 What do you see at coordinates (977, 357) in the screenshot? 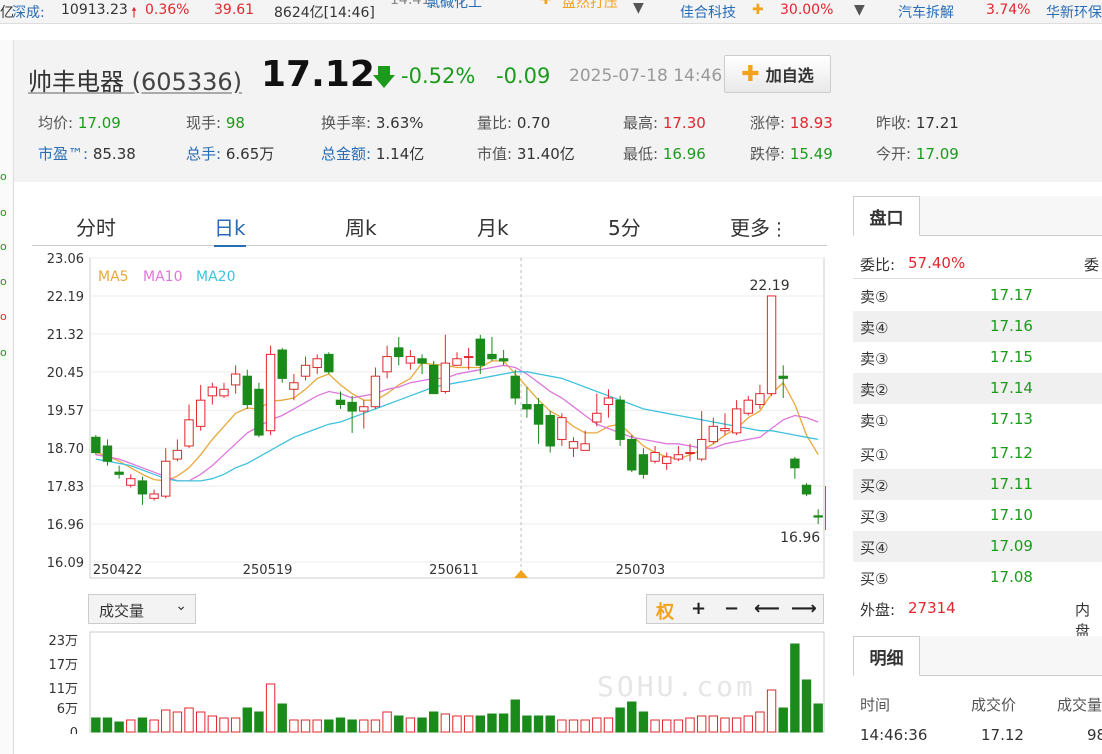
I see `sell-level-row: 卖③ 17.15` at bounding box center [977, 357].